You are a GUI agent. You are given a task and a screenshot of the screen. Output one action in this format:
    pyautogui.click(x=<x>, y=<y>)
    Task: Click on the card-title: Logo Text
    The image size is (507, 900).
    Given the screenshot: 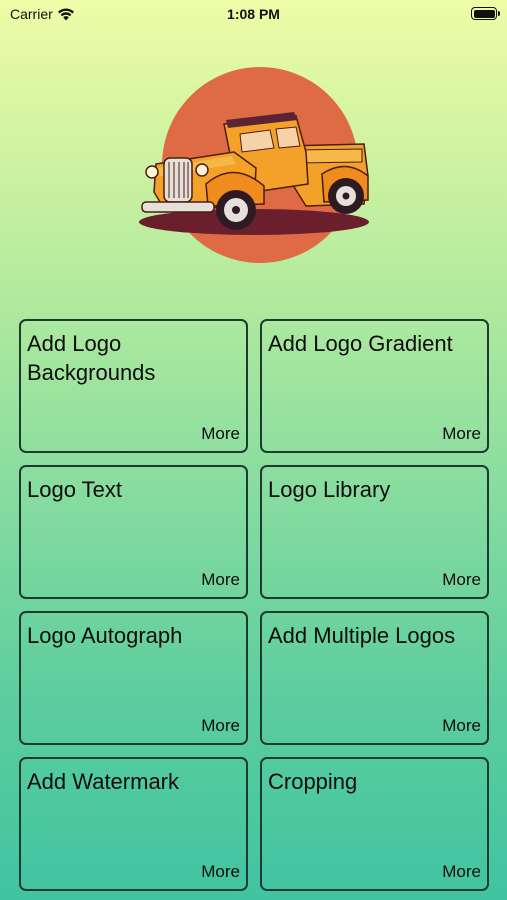 What is the action you would take?
    pyautogui.click(x=75, y=489)
    